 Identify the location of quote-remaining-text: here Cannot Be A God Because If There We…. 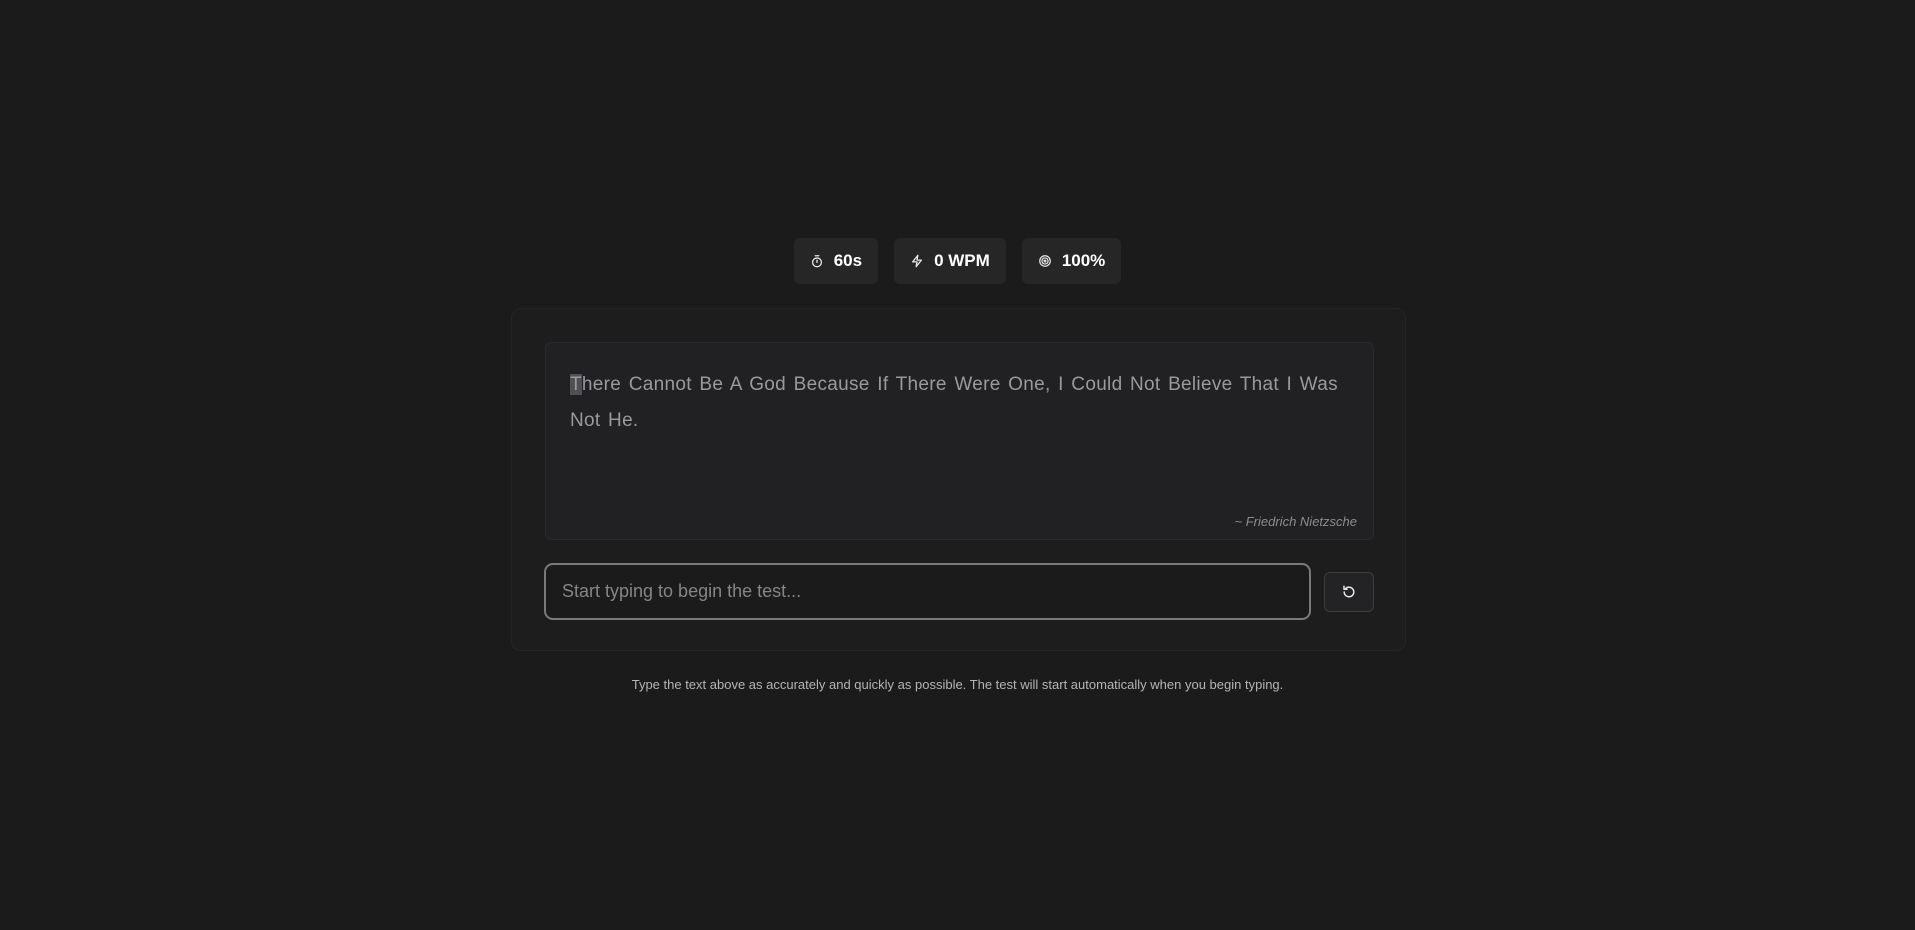
(954, 402).